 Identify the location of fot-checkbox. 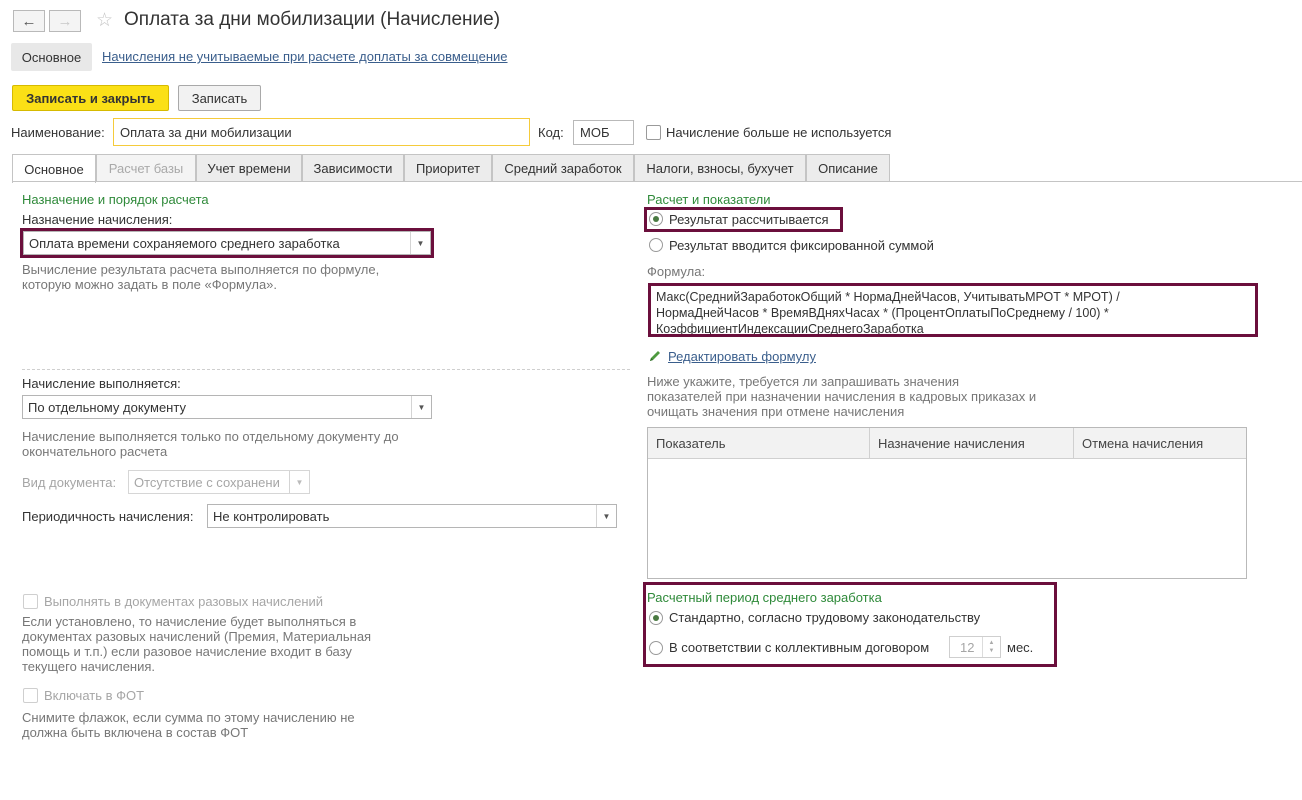
(30, 695).